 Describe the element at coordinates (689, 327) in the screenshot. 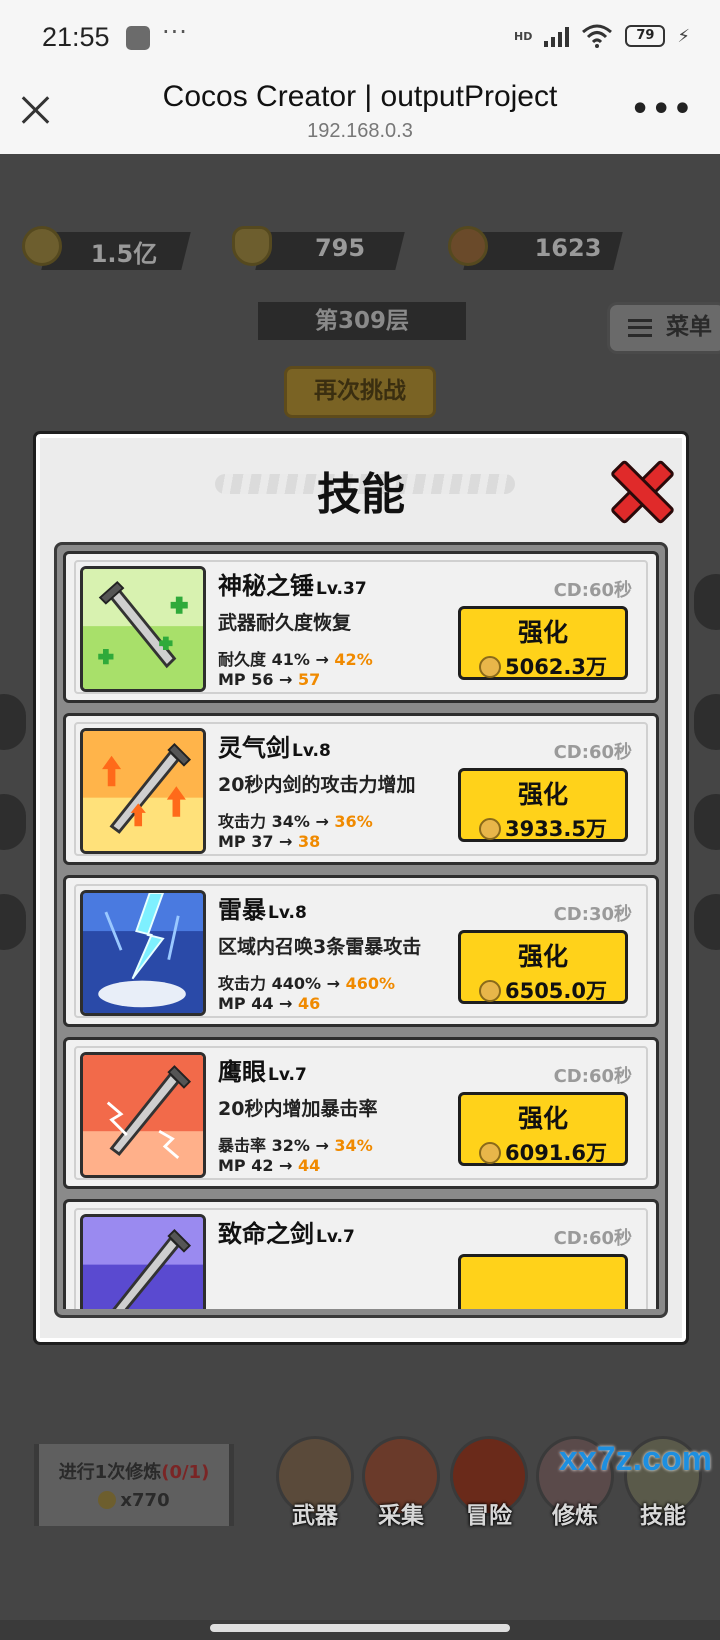

I see `menu-label: 菜单` at that location.